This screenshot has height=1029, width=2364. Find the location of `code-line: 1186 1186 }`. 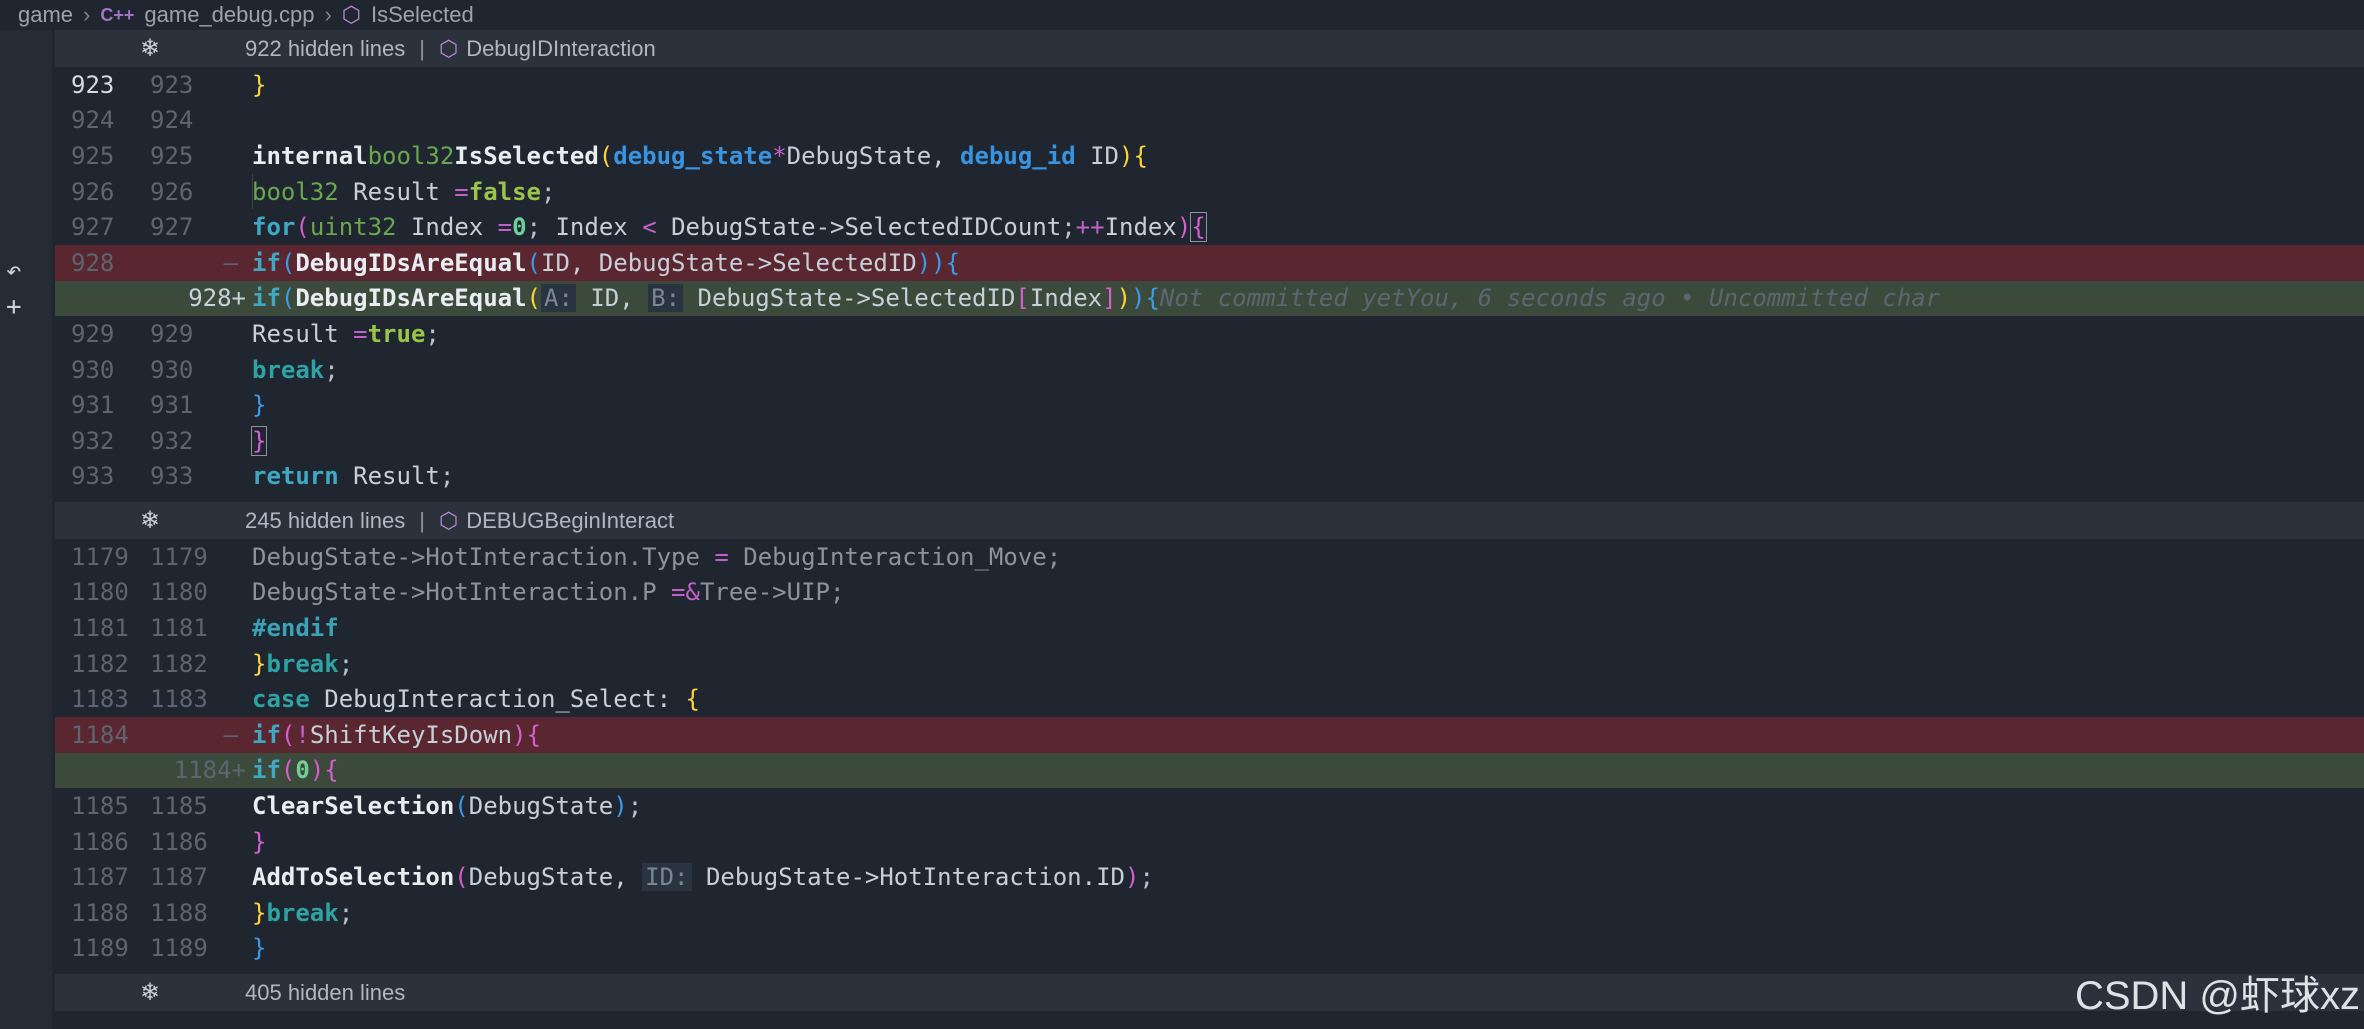

code-line: 1186 1186 } is located at coordinates (1209, 842).